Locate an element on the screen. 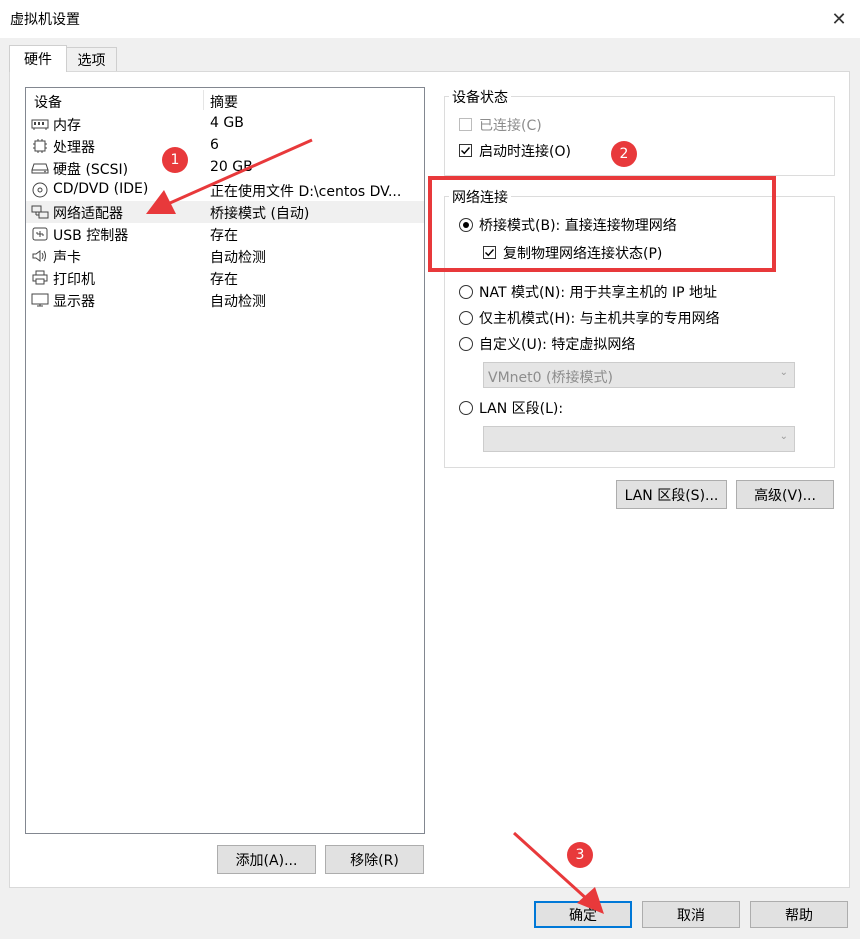  annotation-badge-3: 3 is located at coordinates (580, 855).